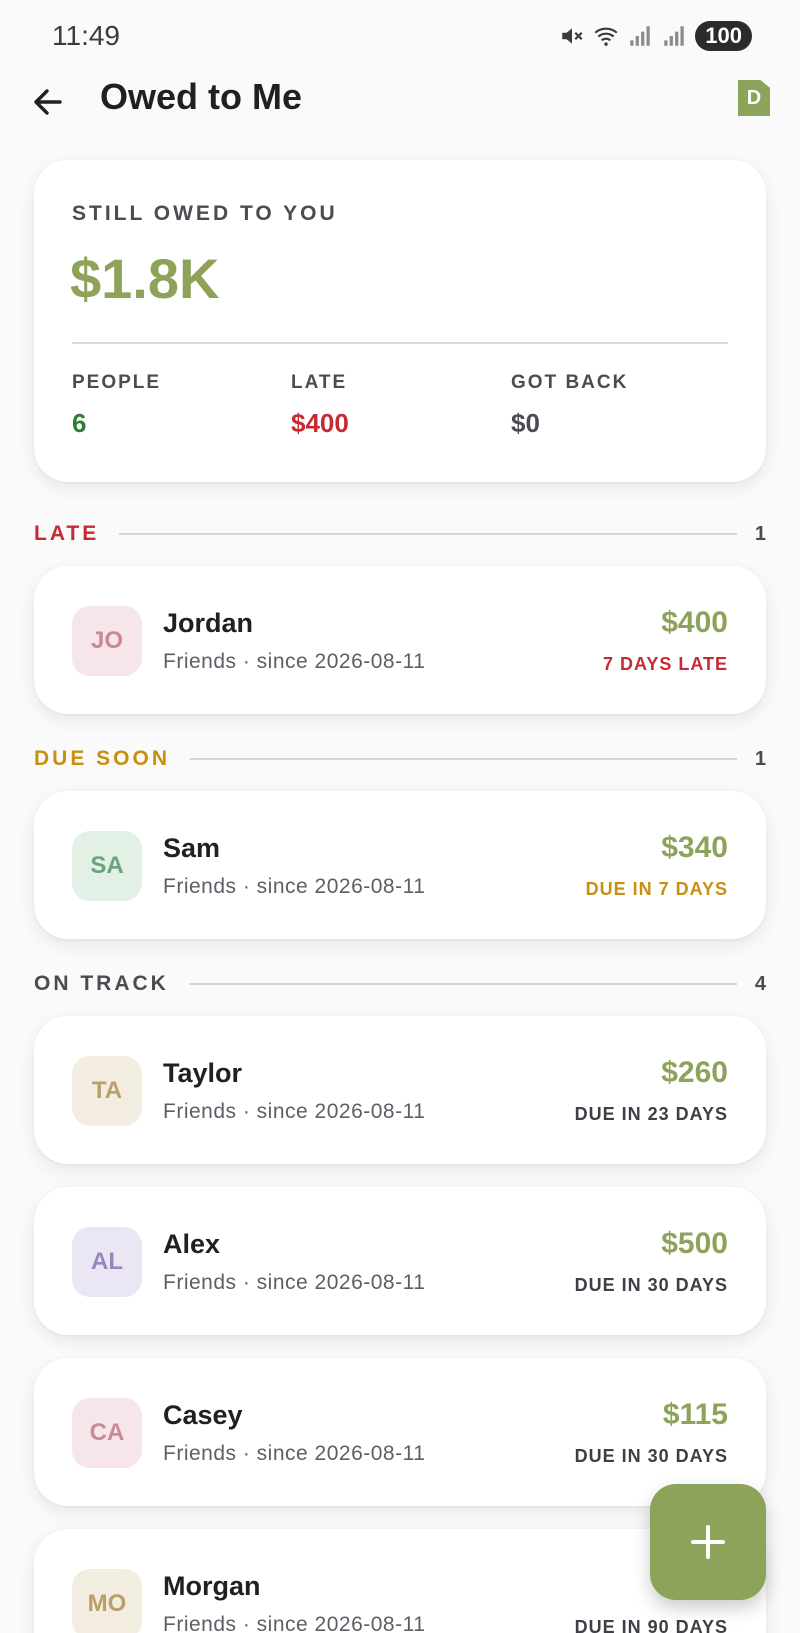 The width and height of the screenshot is (800, 1633). What do you see at coordinates (320, 405) in the screenshot?
I see `stat-late: LATE $400` at bounding box center [320, 405].